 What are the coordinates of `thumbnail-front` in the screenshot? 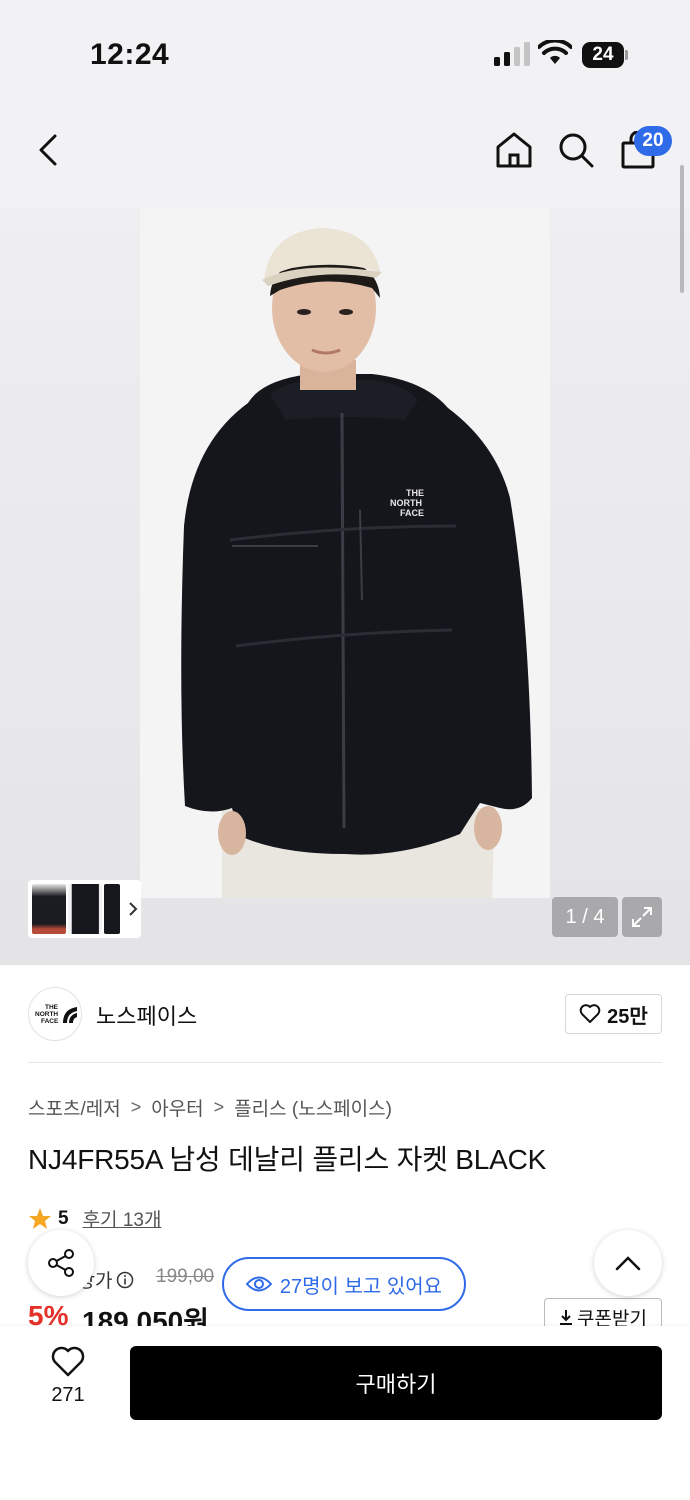 It's located at (85, 909).